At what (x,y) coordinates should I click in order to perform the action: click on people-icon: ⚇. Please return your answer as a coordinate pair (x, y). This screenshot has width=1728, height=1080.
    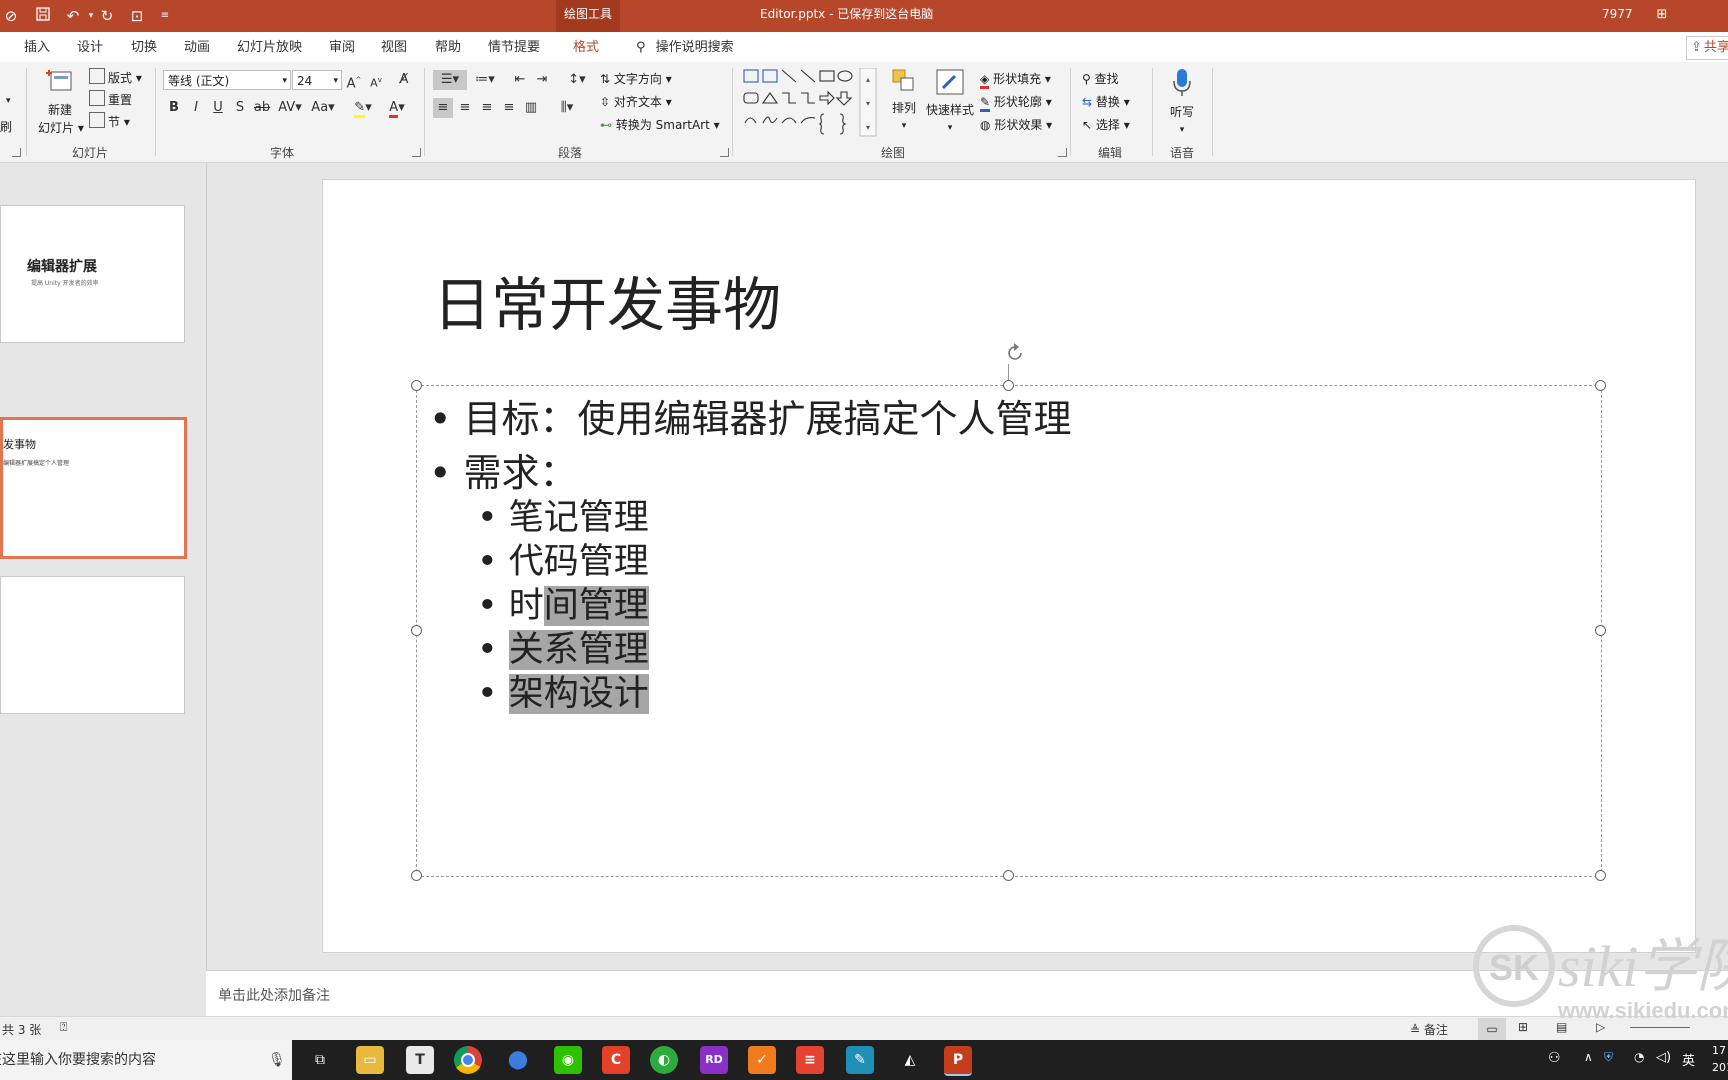
    Looking at the image, I should click on (1554, 1058).